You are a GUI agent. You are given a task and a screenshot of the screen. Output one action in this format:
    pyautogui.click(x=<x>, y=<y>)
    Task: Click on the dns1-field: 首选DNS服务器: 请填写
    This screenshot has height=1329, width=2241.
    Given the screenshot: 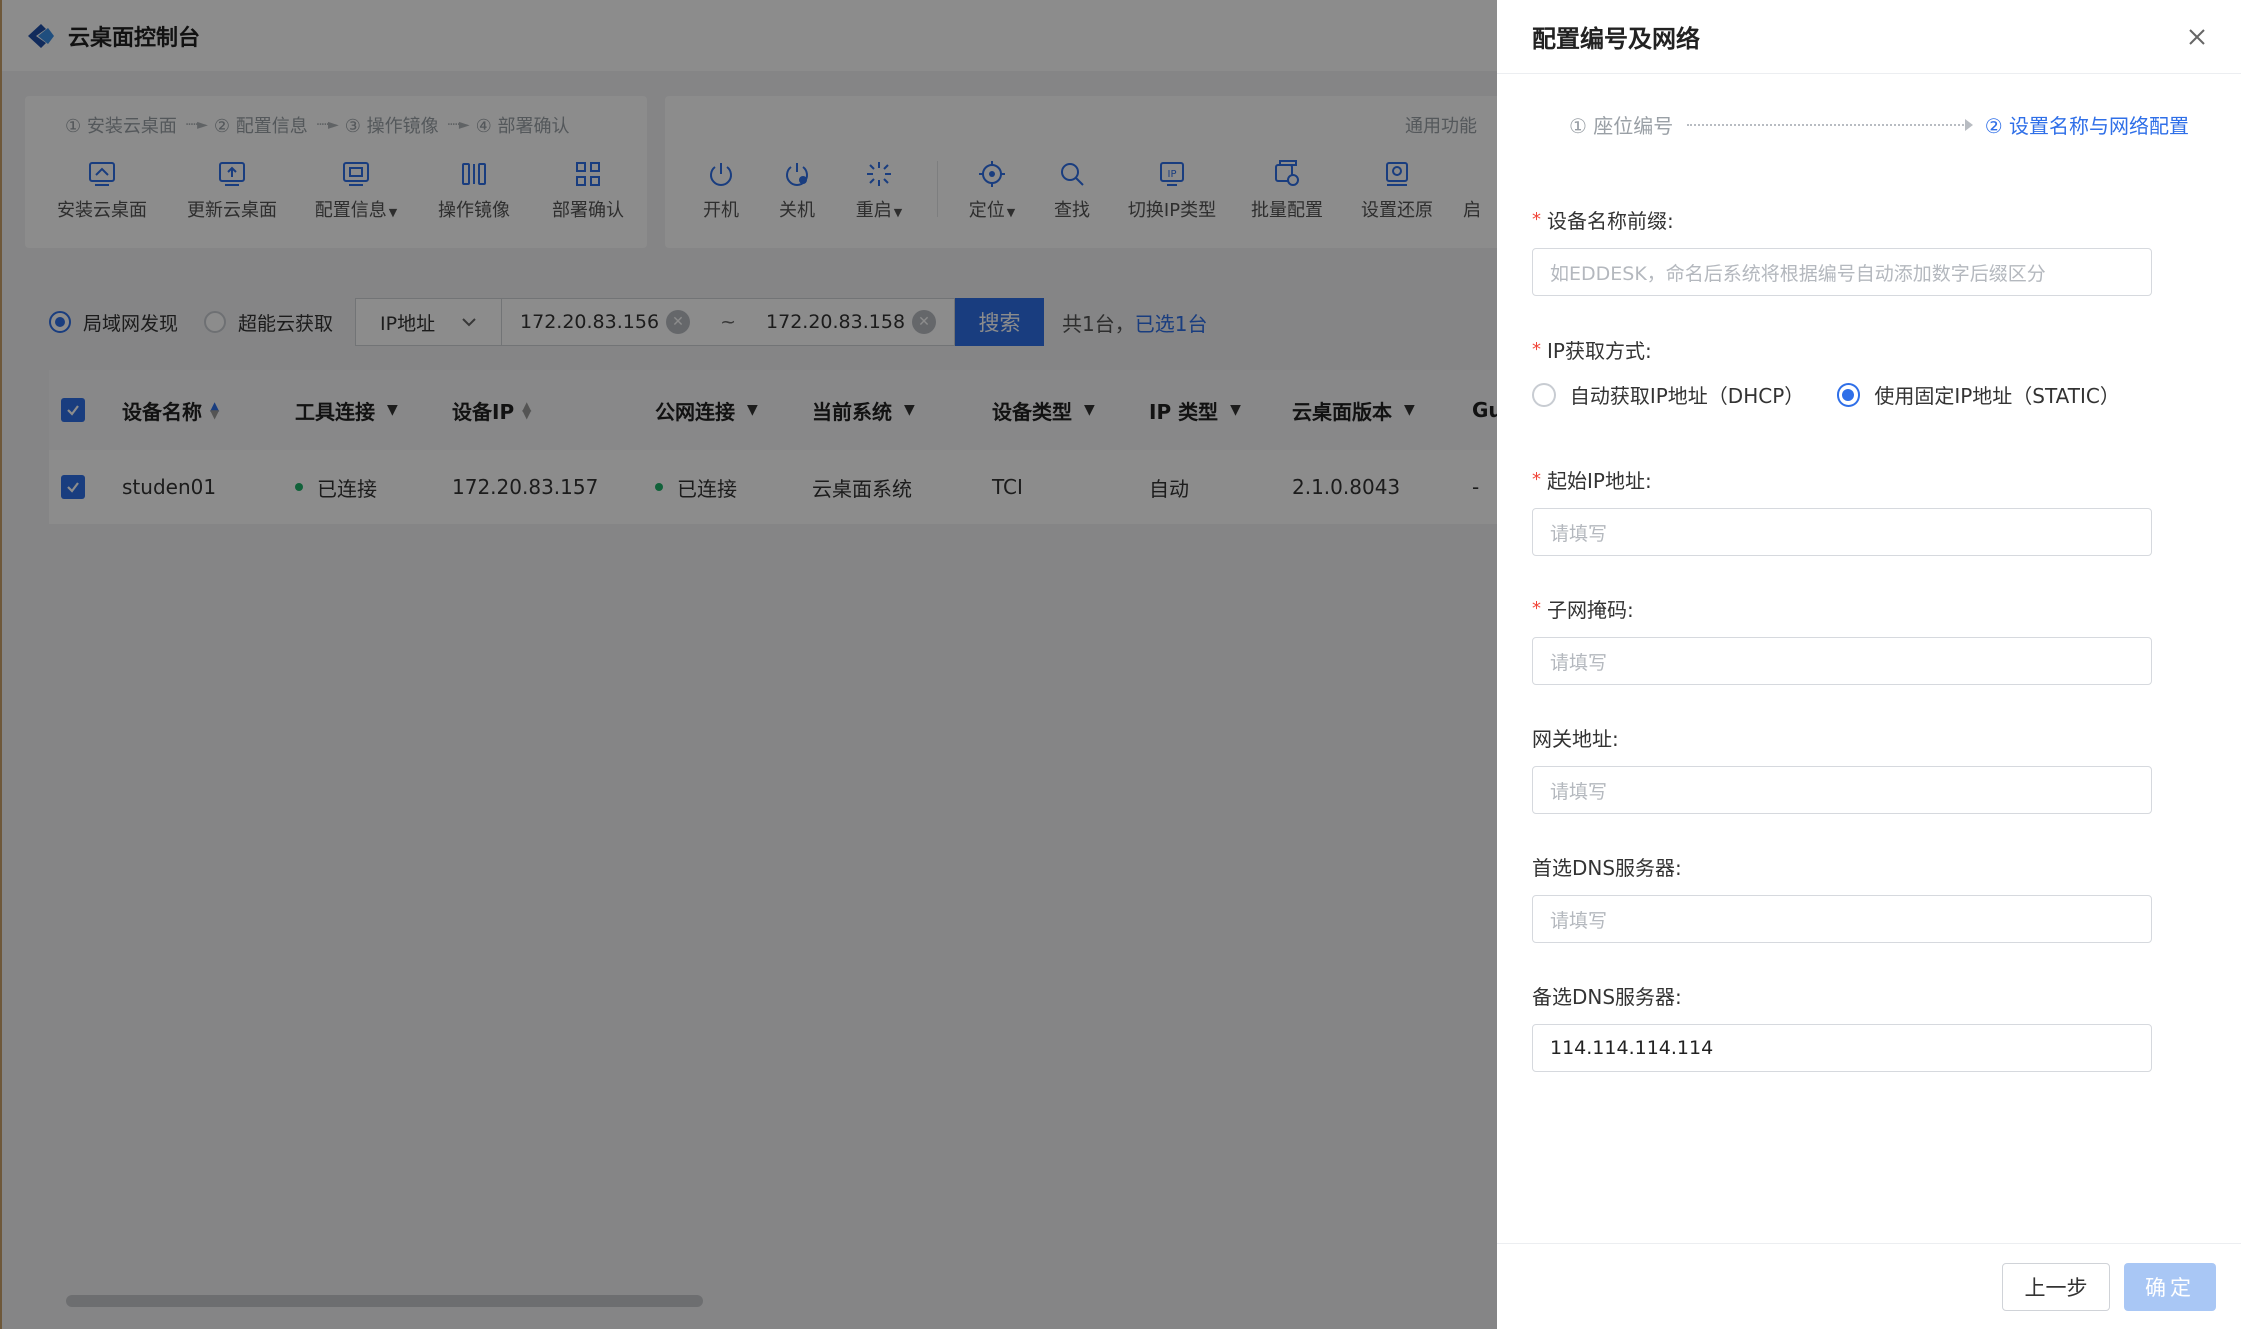 What is the action you would take?
    pyautogui.click(x=1842, y=897)
    